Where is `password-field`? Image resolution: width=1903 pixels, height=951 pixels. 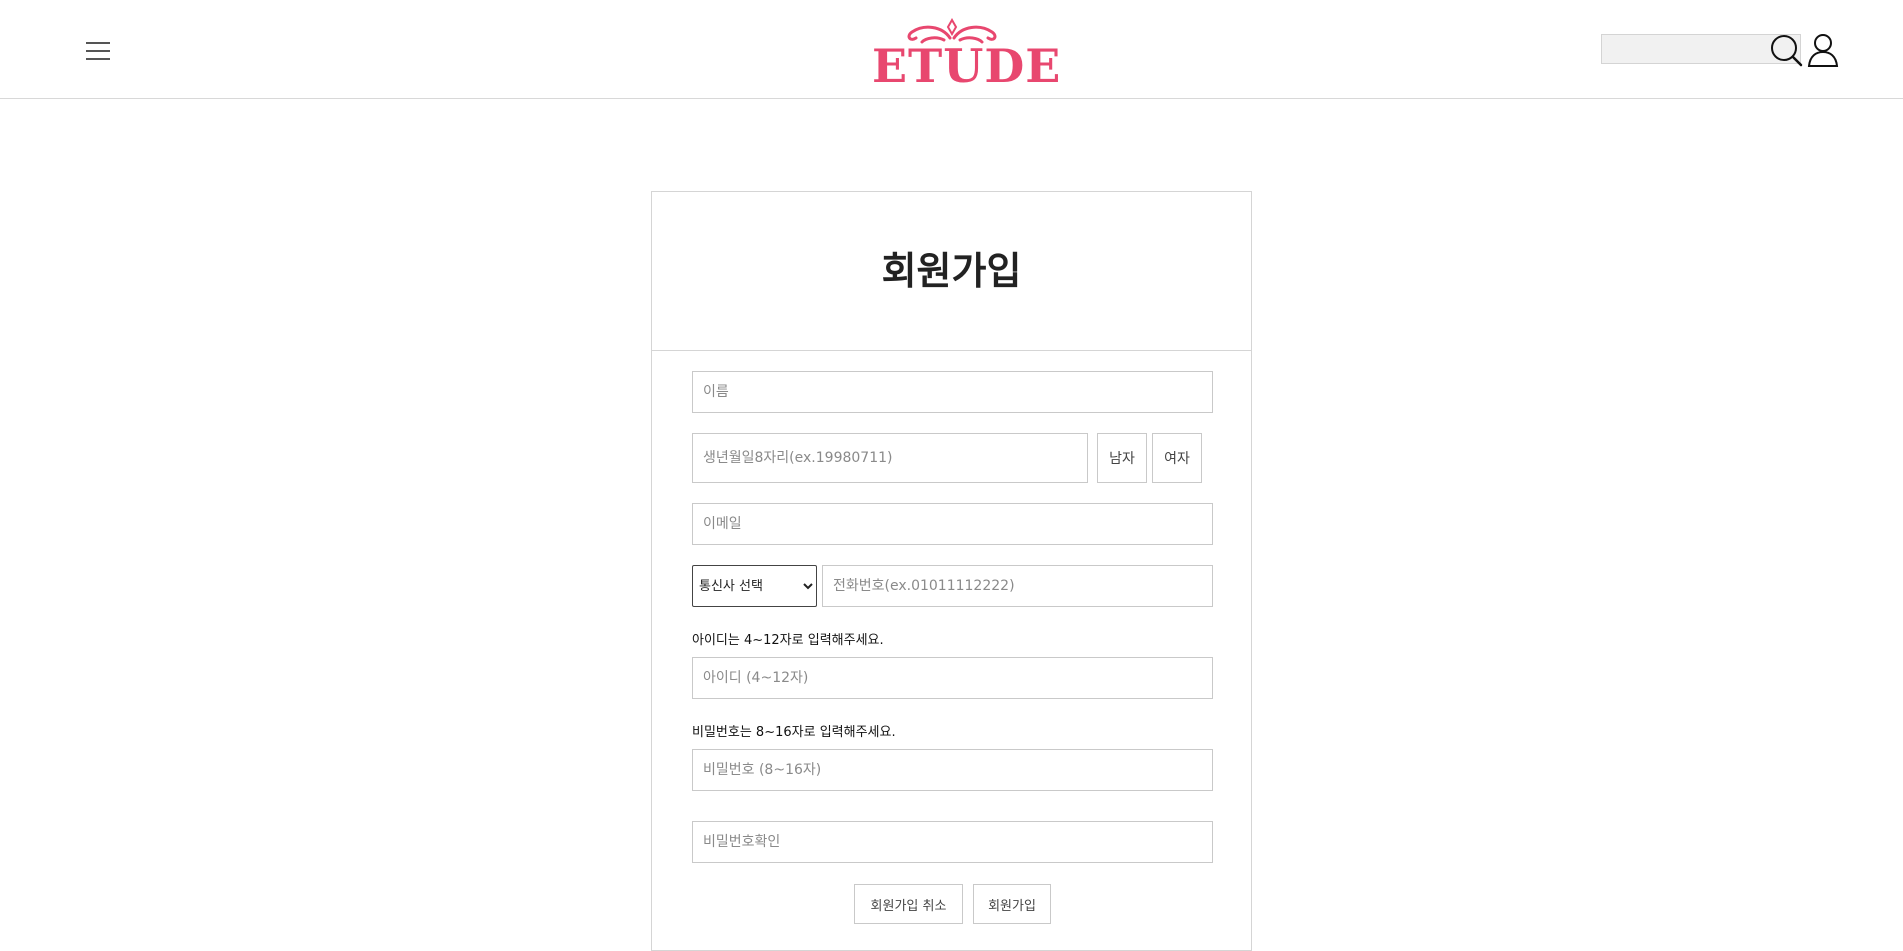 password-field is located at coordinates (952, 770).